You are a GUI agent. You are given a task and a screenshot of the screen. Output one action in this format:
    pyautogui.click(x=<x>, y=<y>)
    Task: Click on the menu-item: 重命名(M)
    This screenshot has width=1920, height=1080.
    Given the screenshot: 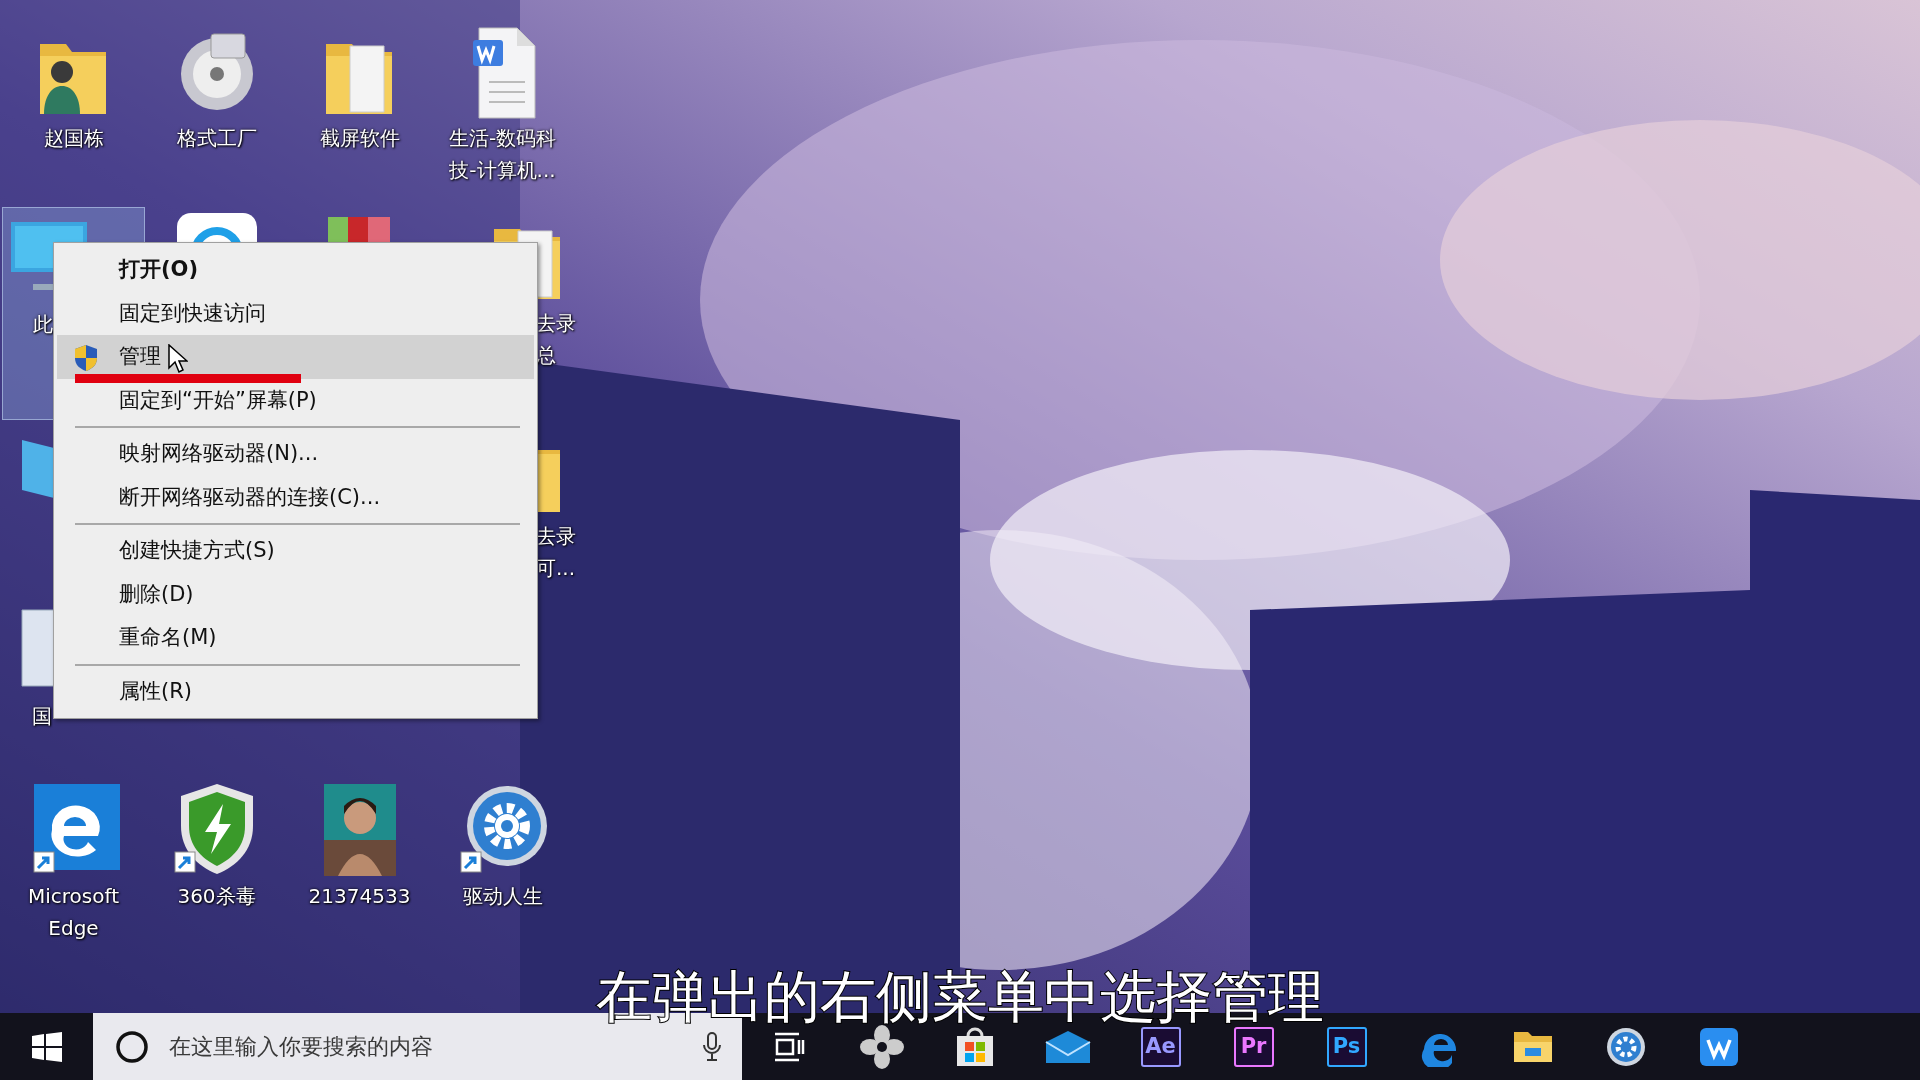 What is the action you would take?
    pyautogui.click(x=295, y=638)
    